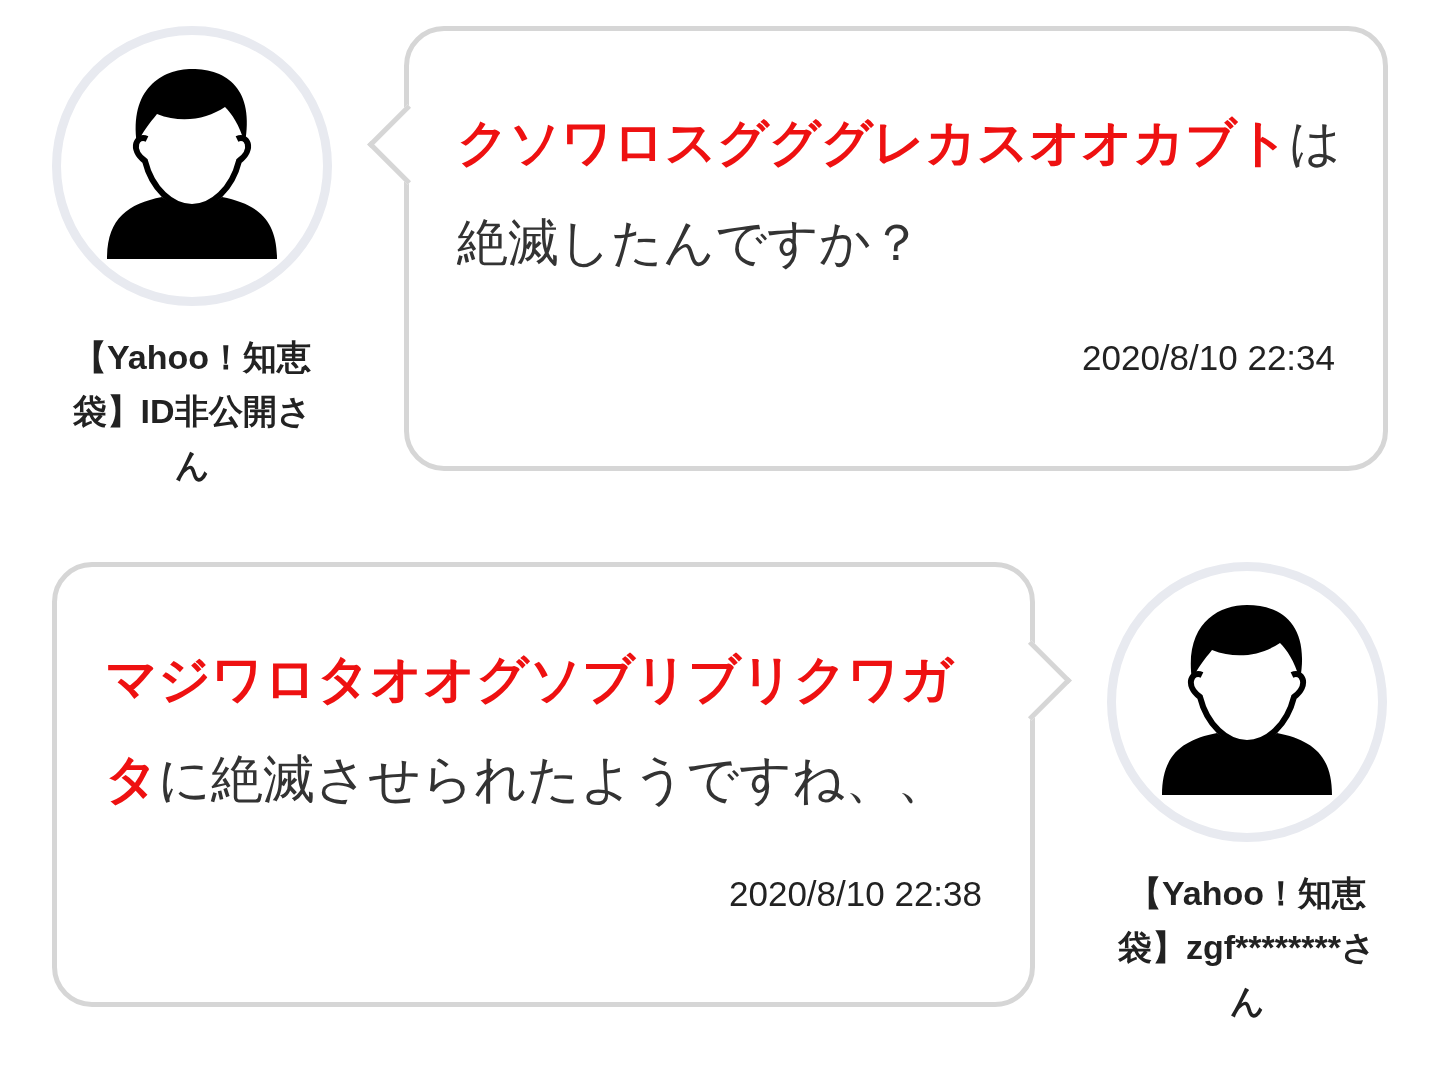 Image resolution: width=1439 pixels, height=1073 pixels. I want to click on timestamp: 2020/8/10 22:38, so click(855, 894).